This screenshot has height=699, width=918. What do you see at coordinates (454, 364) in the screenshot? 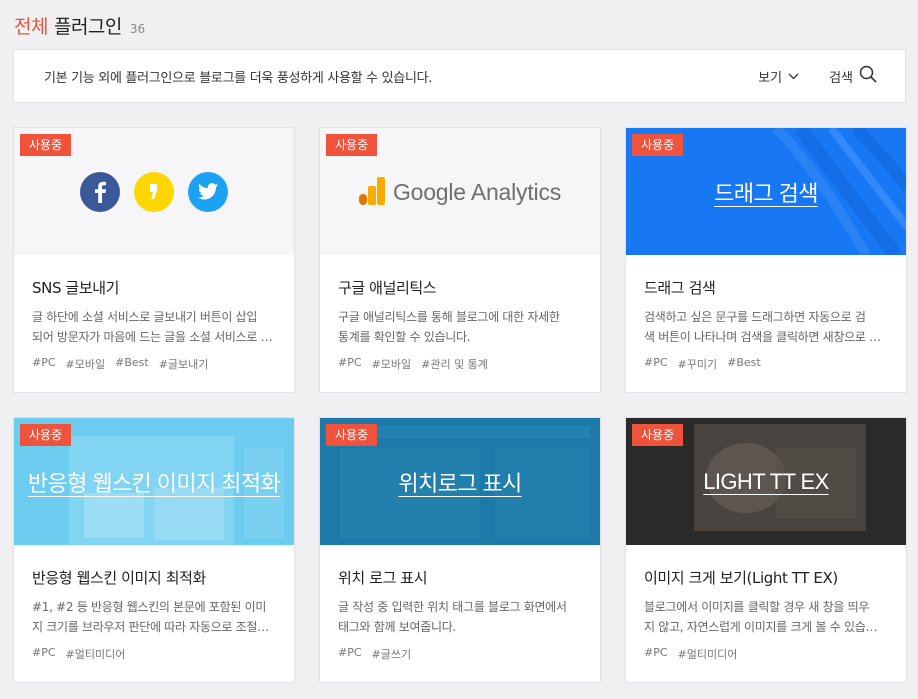
I see `tag: #관리 및 통계` at bounding box center [454, 364].